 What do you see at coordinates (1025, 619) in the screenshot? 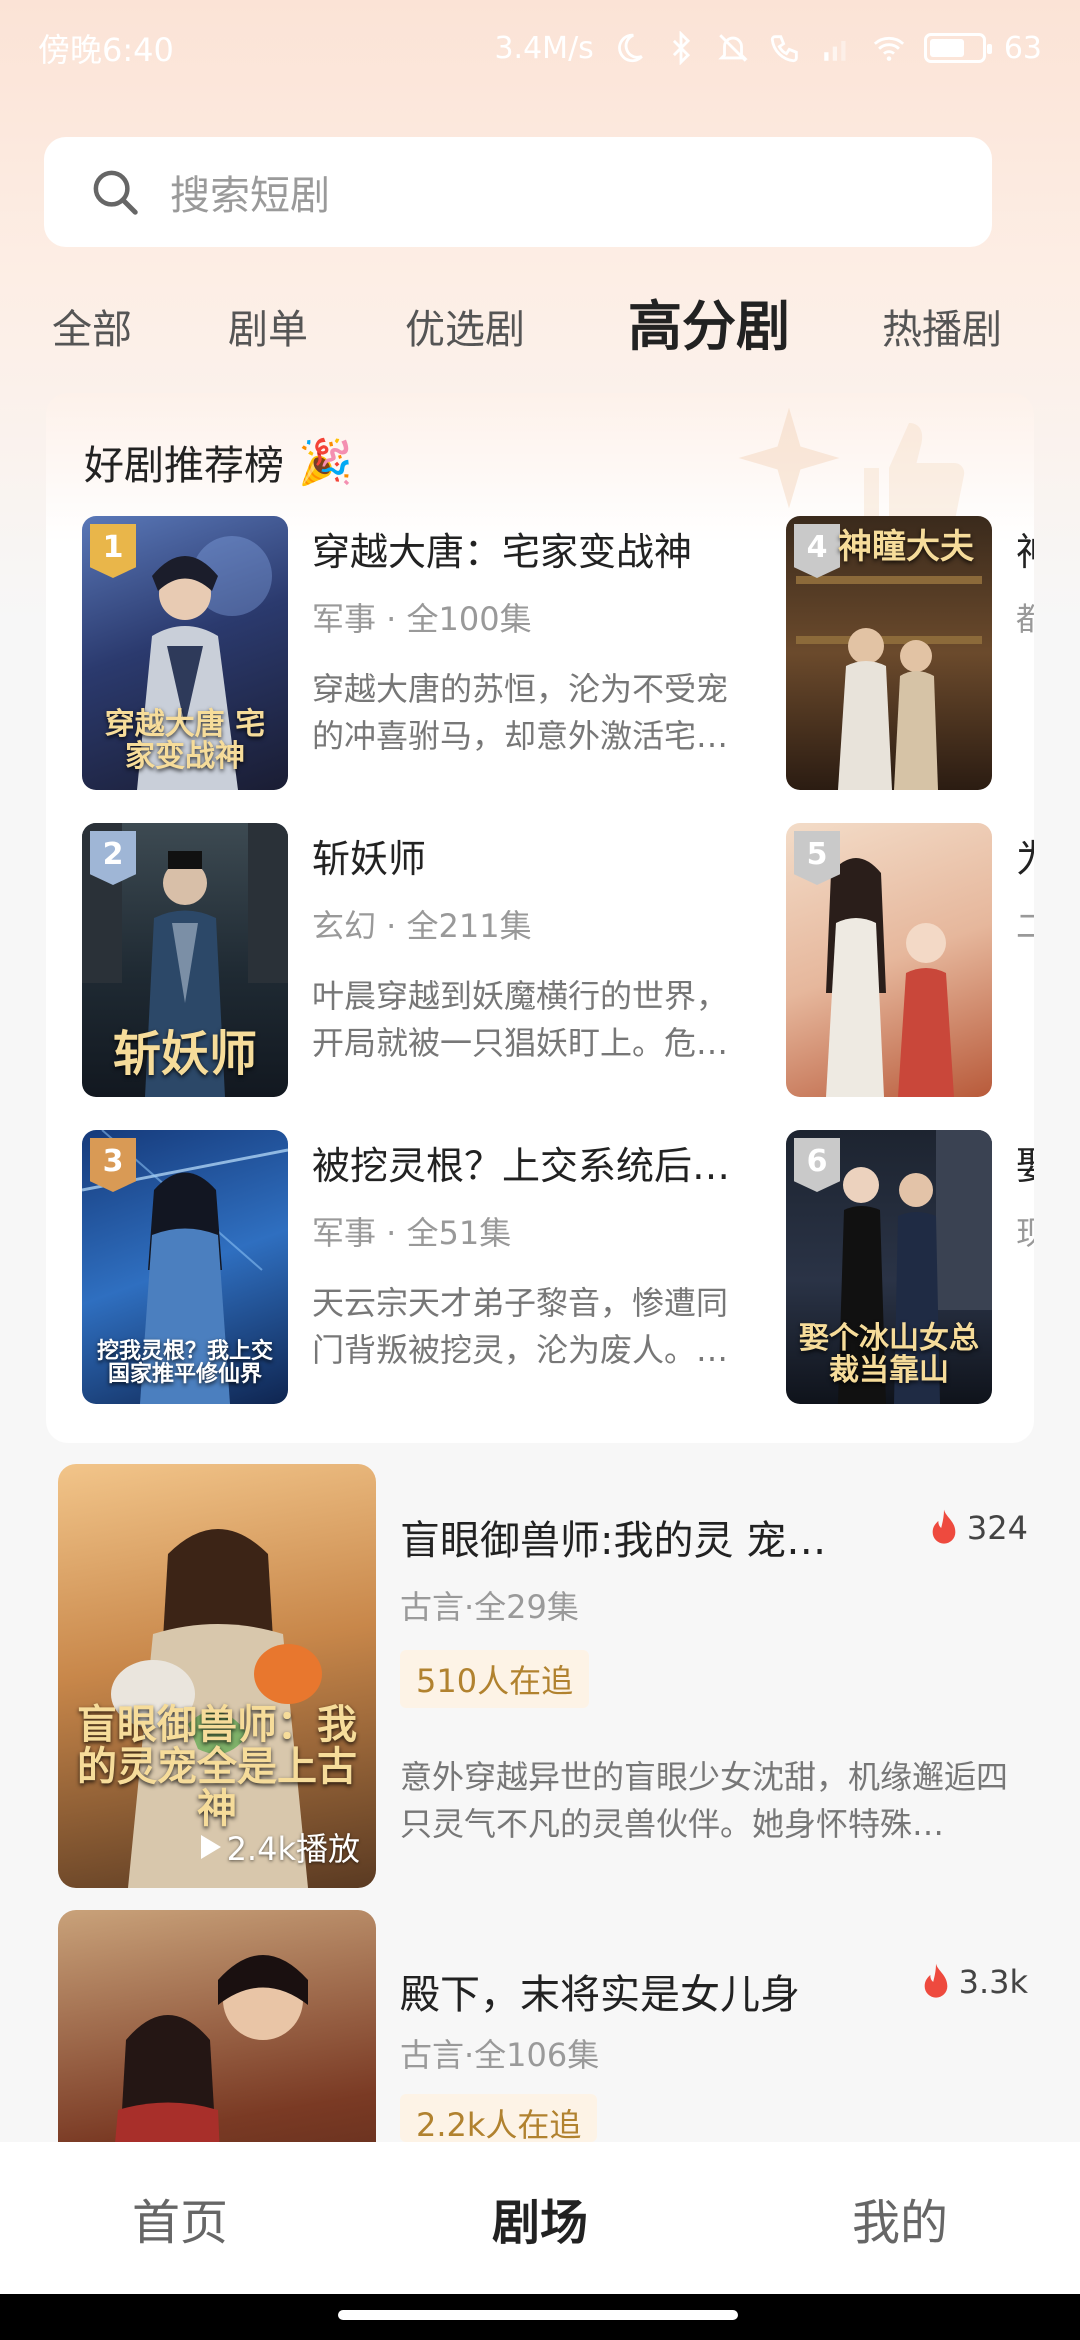
I see `drama-meta-4: 都` at bounding box center [1025, 619].